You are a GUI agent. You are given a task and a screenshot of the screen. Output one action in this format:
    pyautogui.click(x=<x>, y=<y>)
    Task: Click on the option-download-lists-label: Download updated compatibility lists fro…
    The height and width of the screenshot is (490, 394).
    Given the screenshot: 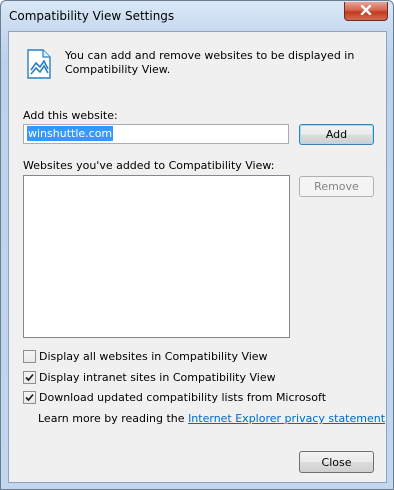 What is the action you would take?
    pyautogui.click(x=183, y=397)
    